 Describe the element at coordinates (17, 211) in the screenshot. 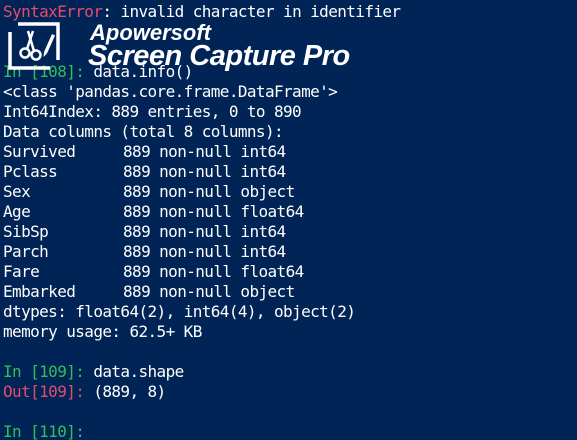

I see `column-name: Age` at that location.